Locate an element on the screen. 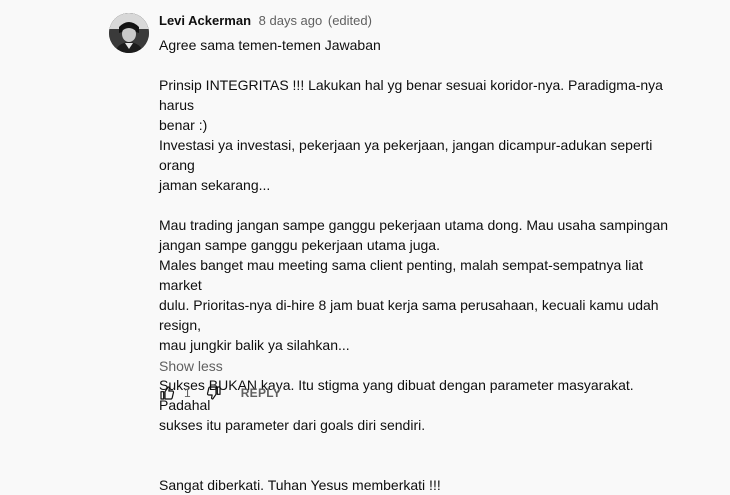 The height and width of the screenshot is (495, 730). avatar is located at coordinates (129, 33).